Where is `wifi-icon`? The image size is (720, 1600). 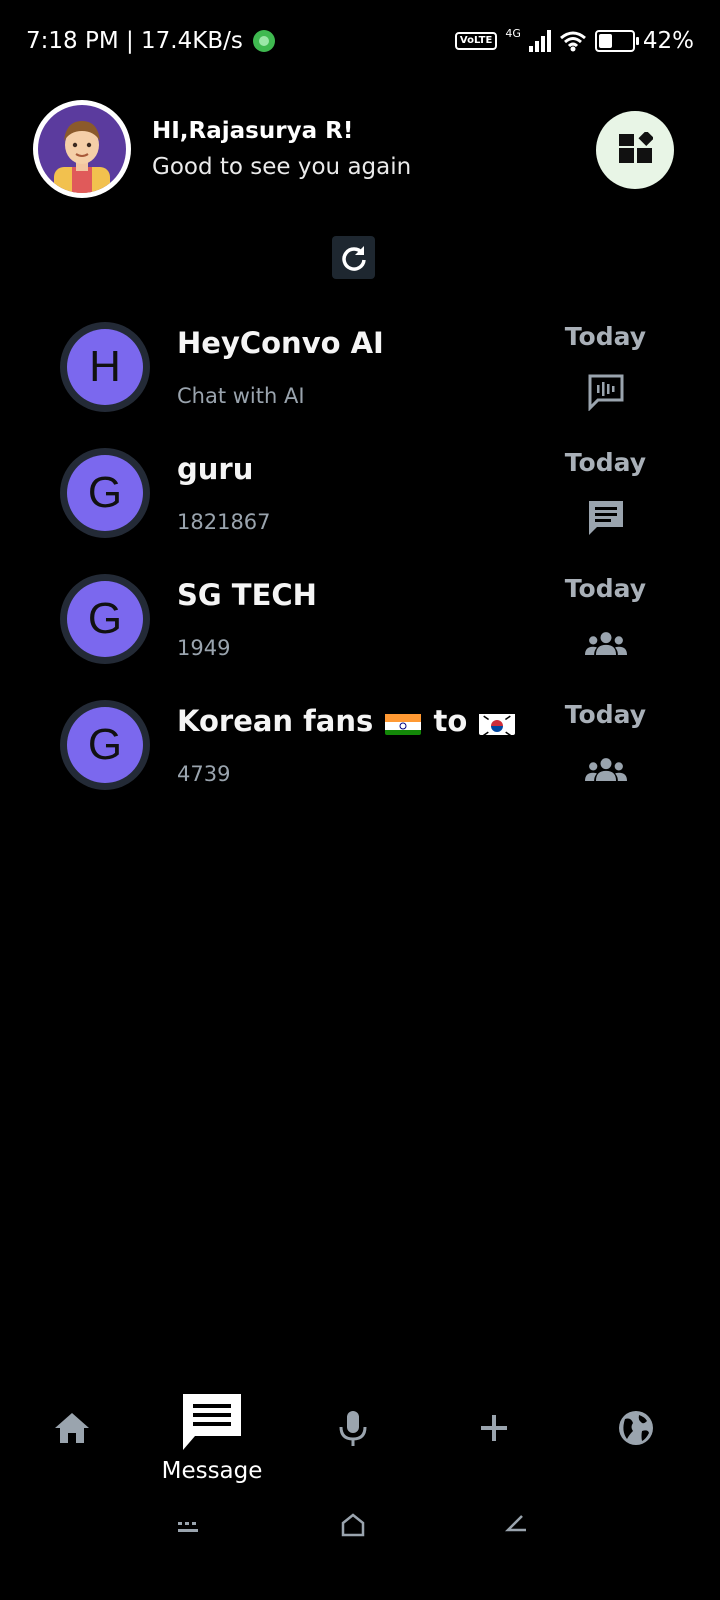
wifi-icon is located at coordinates (572, 41).